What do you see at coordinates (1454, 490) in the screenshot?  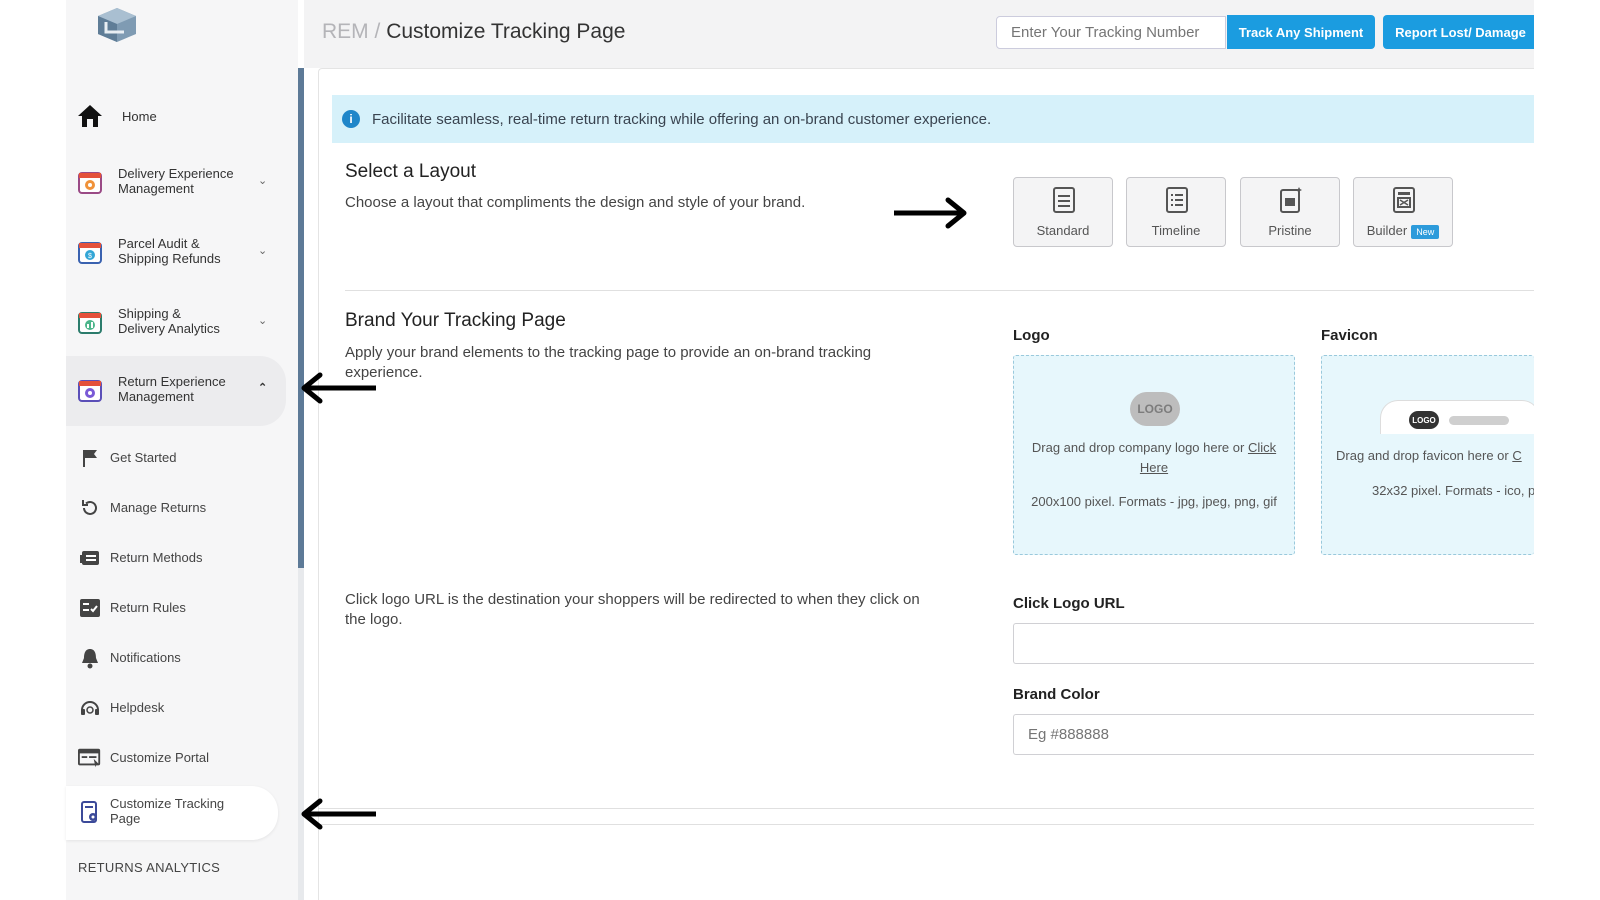 I see `favicon-format-hint: 32x32 pixel. Formats - ico, p` at bounding box center [1454, 490].